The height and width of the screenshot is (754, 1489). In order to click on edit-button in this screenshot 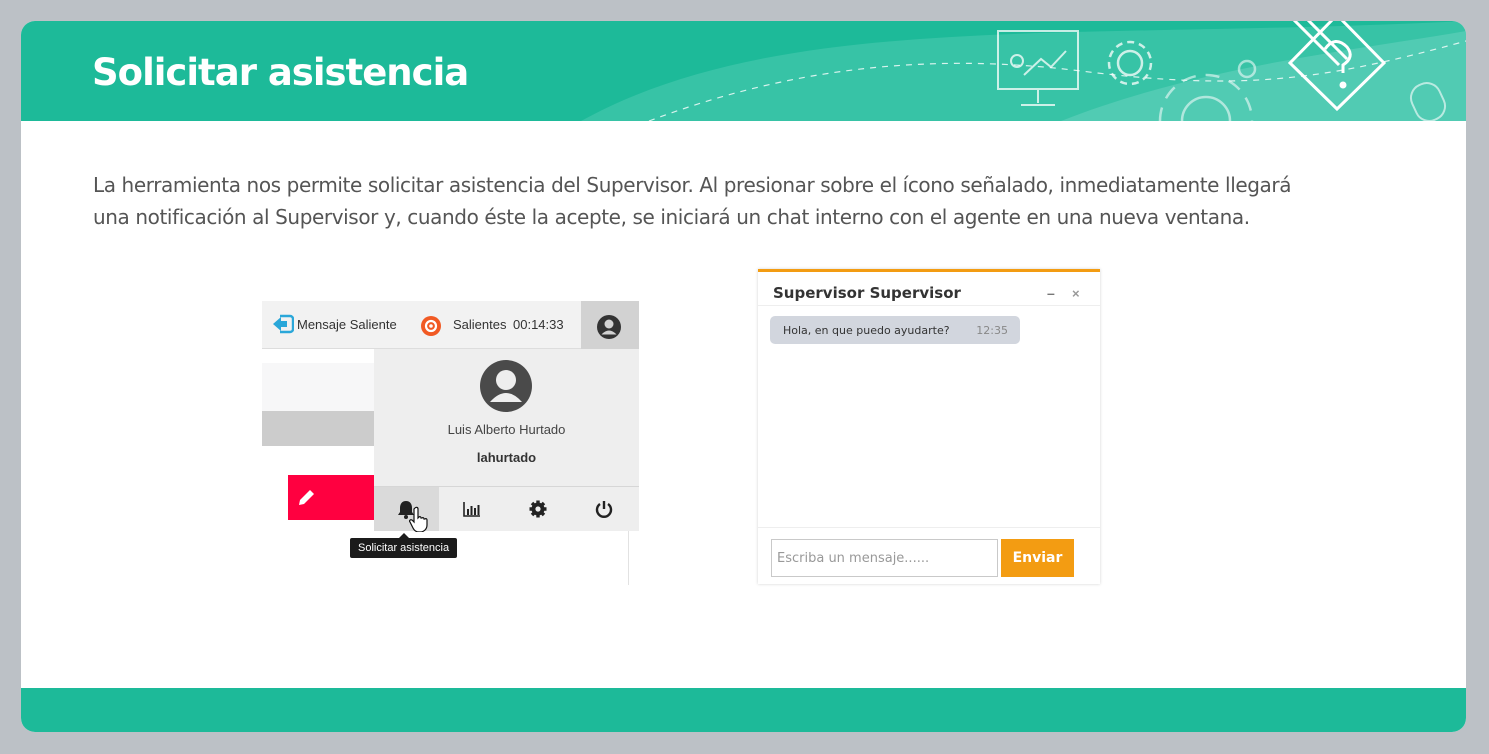, I will do `click(331, 497)`.